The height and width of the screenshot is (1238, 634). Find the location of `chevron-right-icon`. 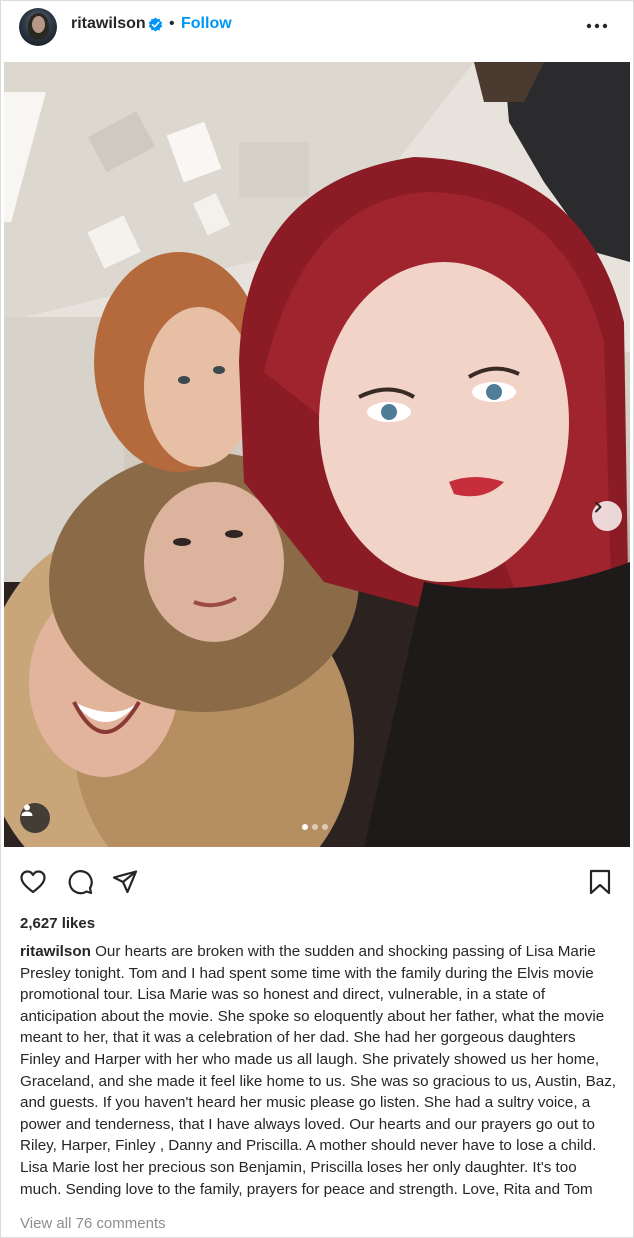

chevron-right-icon is located at coordinates (598, 507).